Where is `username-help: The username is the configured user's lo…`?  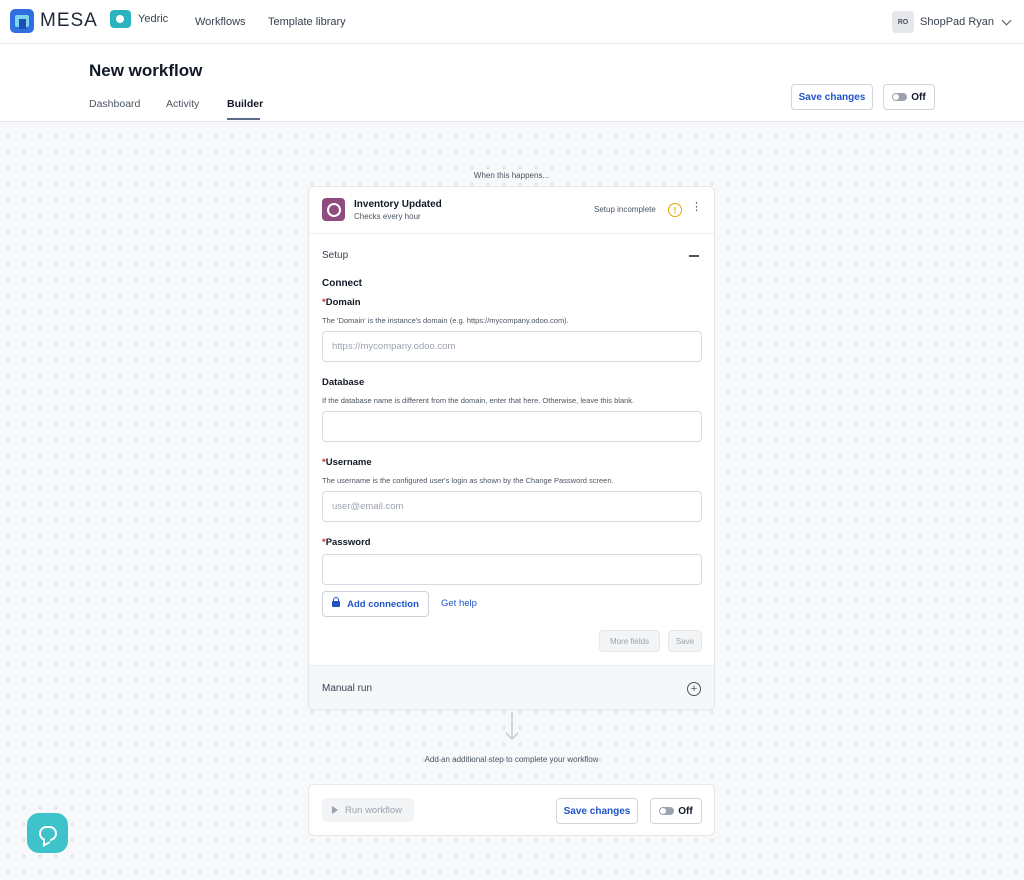 username-help: The username is the configured user's lo… is located at coordinates (468, 480).